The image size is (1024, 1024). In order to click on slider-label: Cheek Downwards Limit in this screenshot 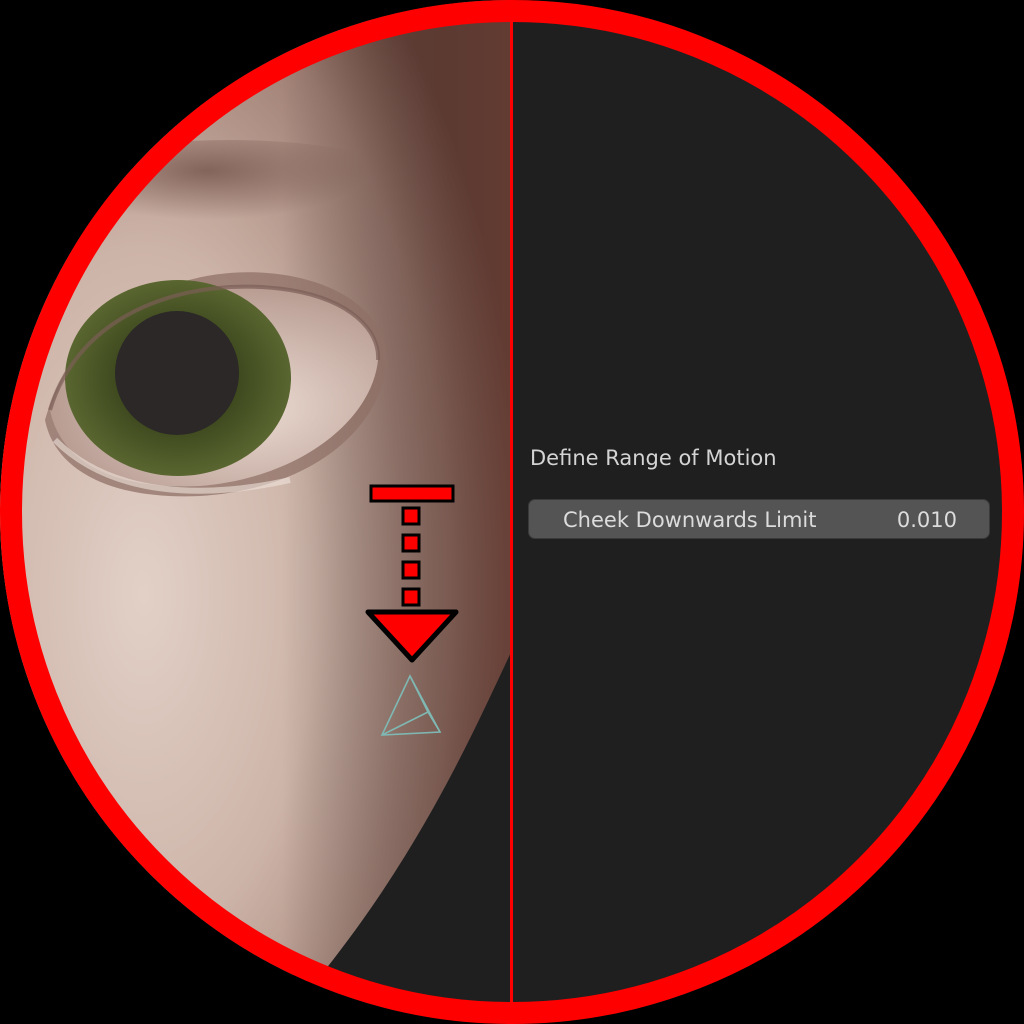, I will do `click(690, 520)`.